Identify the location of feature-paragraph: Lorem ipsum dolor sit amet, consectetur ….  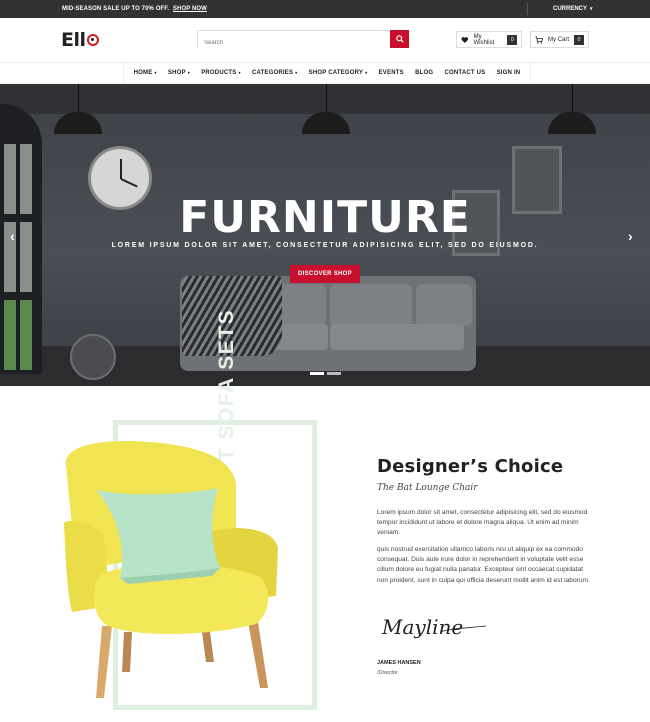
(482, 523).